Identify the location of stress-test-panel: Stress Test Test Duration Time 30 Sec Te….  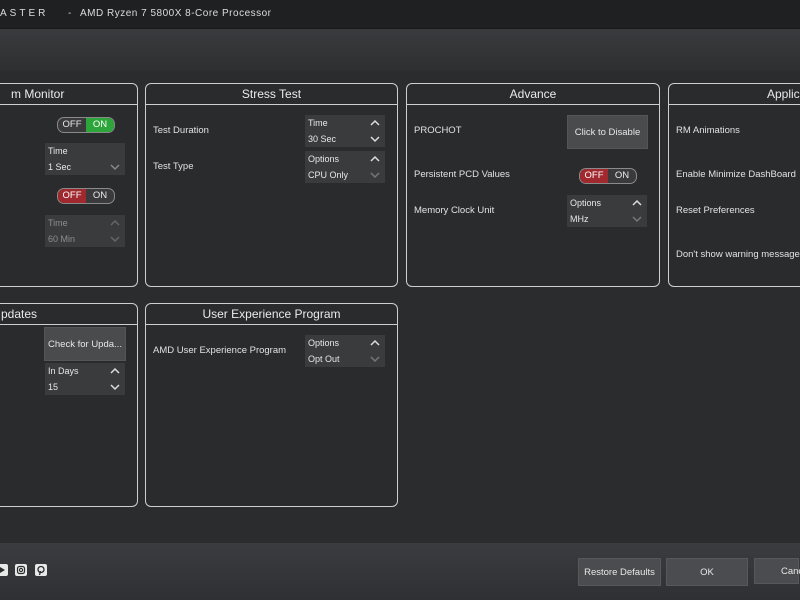
(271, 185).